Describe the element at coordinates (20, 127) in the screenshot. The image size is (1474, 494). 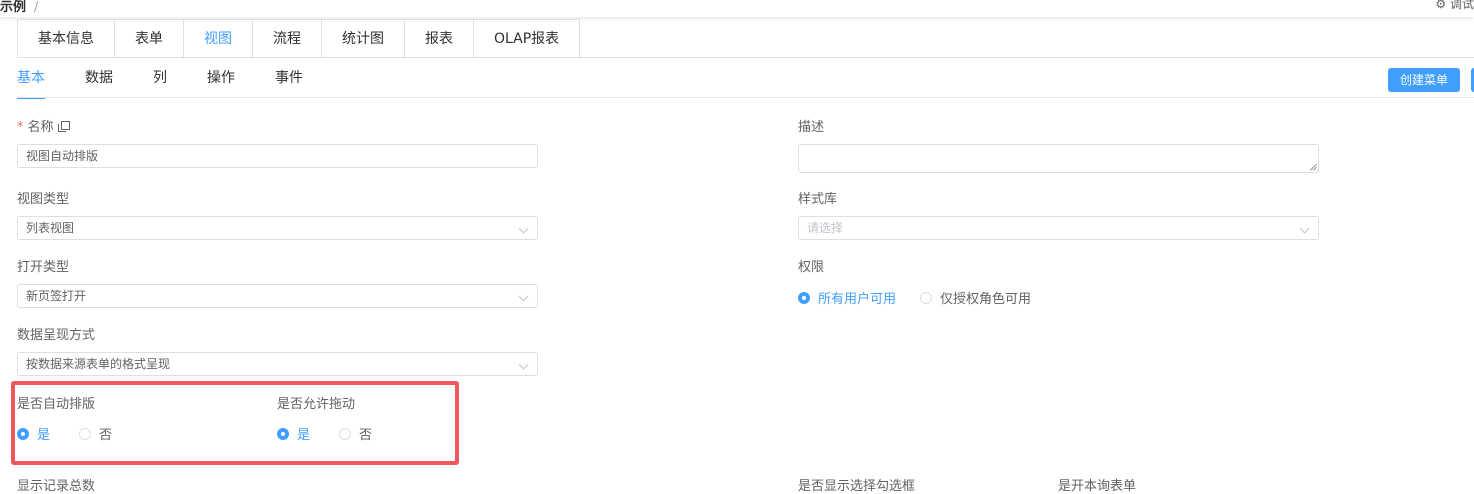
I see `required-mark: *` at that location.